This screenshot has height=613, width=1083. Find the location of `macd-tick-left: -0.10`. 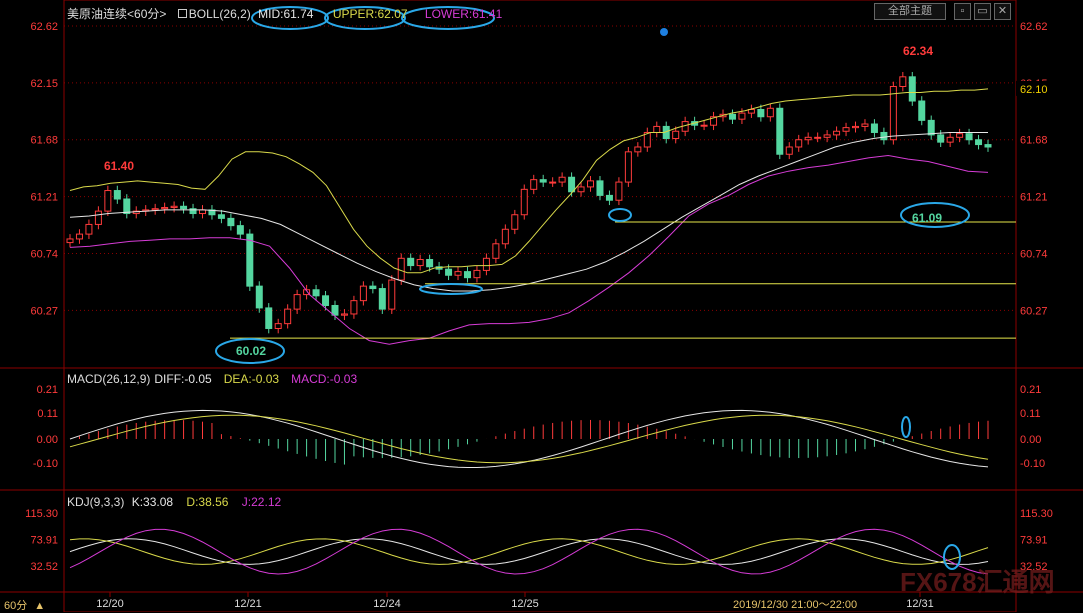

macd-tick-left: -0.10 is located at coordinates (45, 464).